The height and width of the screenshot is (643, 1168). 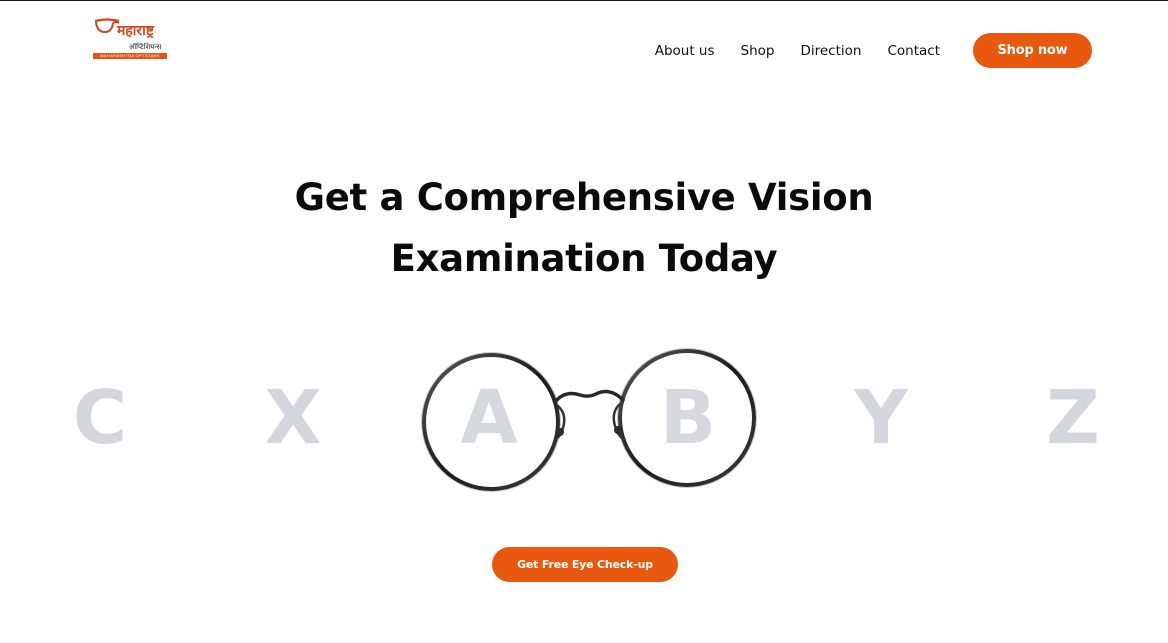 What do you see at coordinates (100, 418) in the screenshot?
I see `eye-chart-letter: C` at bounding box center [100, 418].